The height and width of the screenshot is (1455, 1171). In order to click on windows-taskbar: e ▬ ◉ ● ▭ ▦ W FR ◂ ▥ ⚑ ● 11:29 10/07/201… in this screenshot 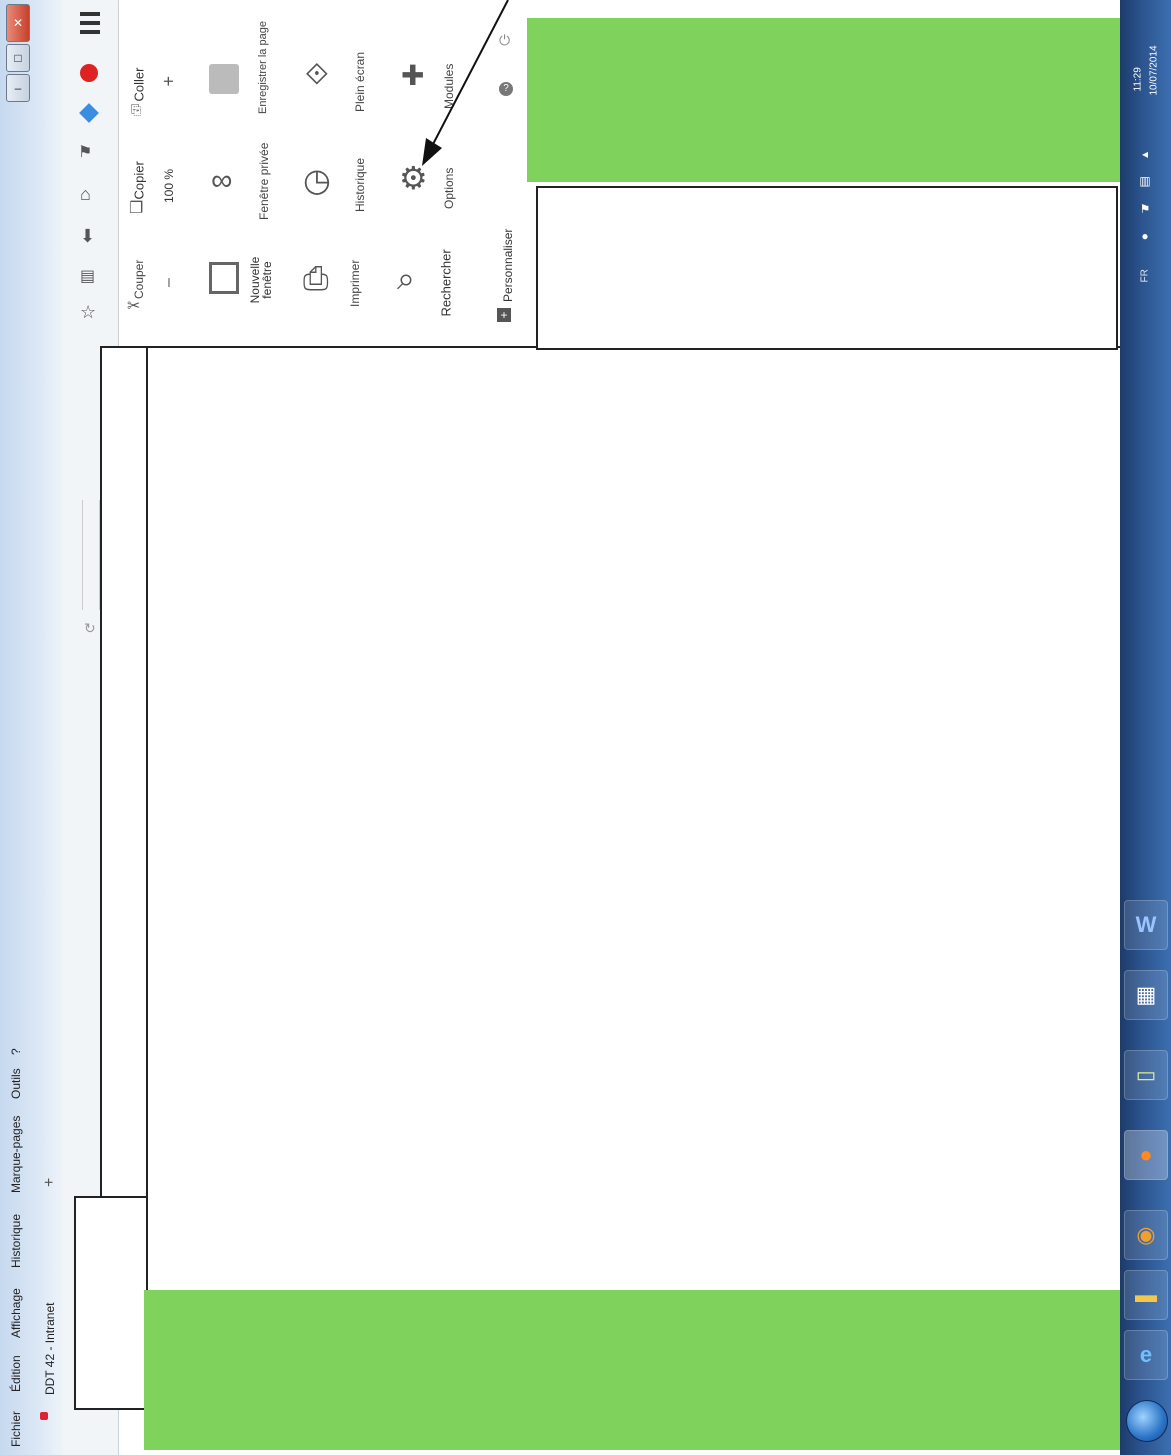, I will do `click(1145, 727)`.